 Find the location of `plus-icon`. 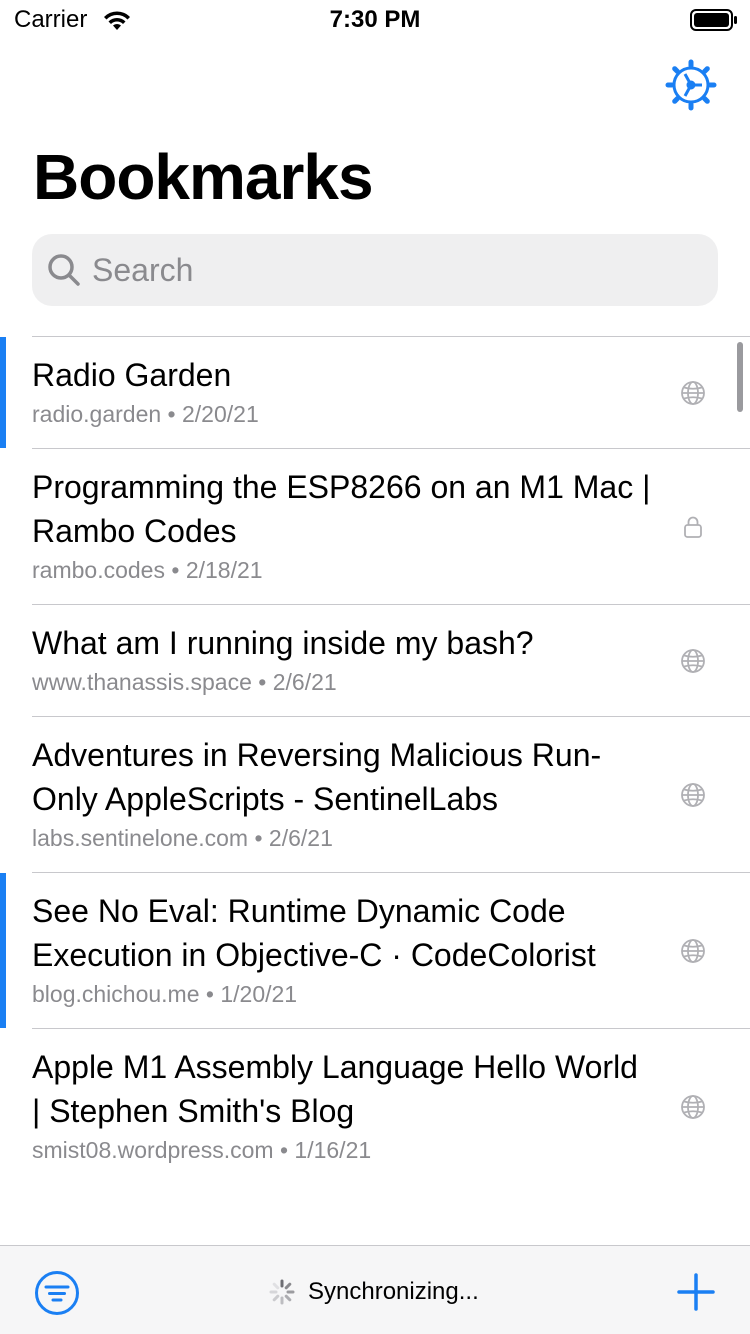

plus-icon is located at coordinates (696, 1292).